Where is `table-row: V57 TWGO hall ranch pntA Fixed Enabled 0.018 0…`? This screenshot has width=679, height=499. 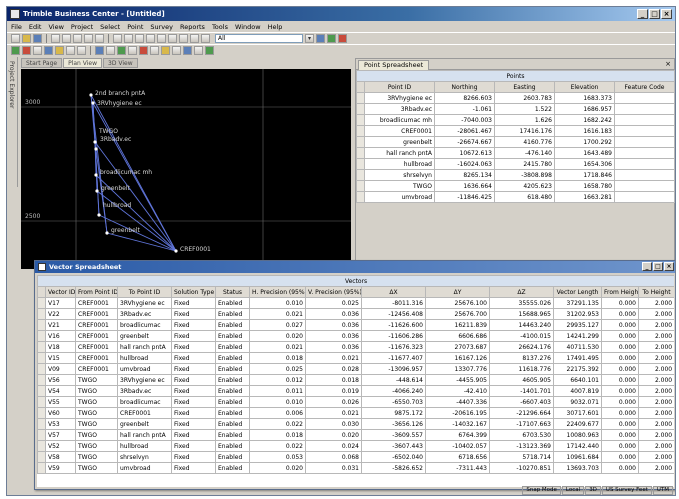 table-row: V57 TWGO hall ranch pntA Fixed Enabled 0.018 0… is located at coordinates (355, 435).